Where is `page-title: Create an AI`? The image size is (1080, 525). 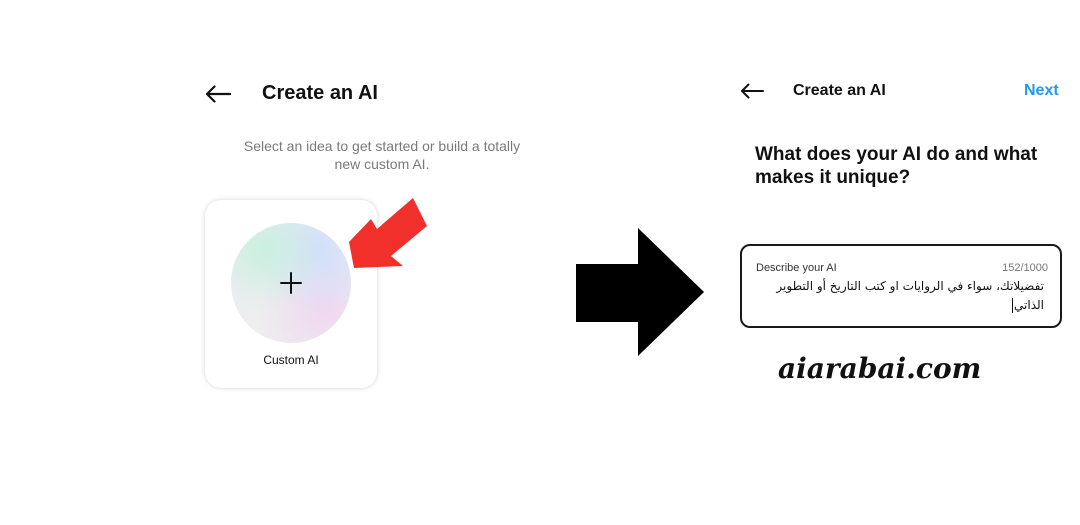
page-title: Create an AI is located at coordinates (320, 93).